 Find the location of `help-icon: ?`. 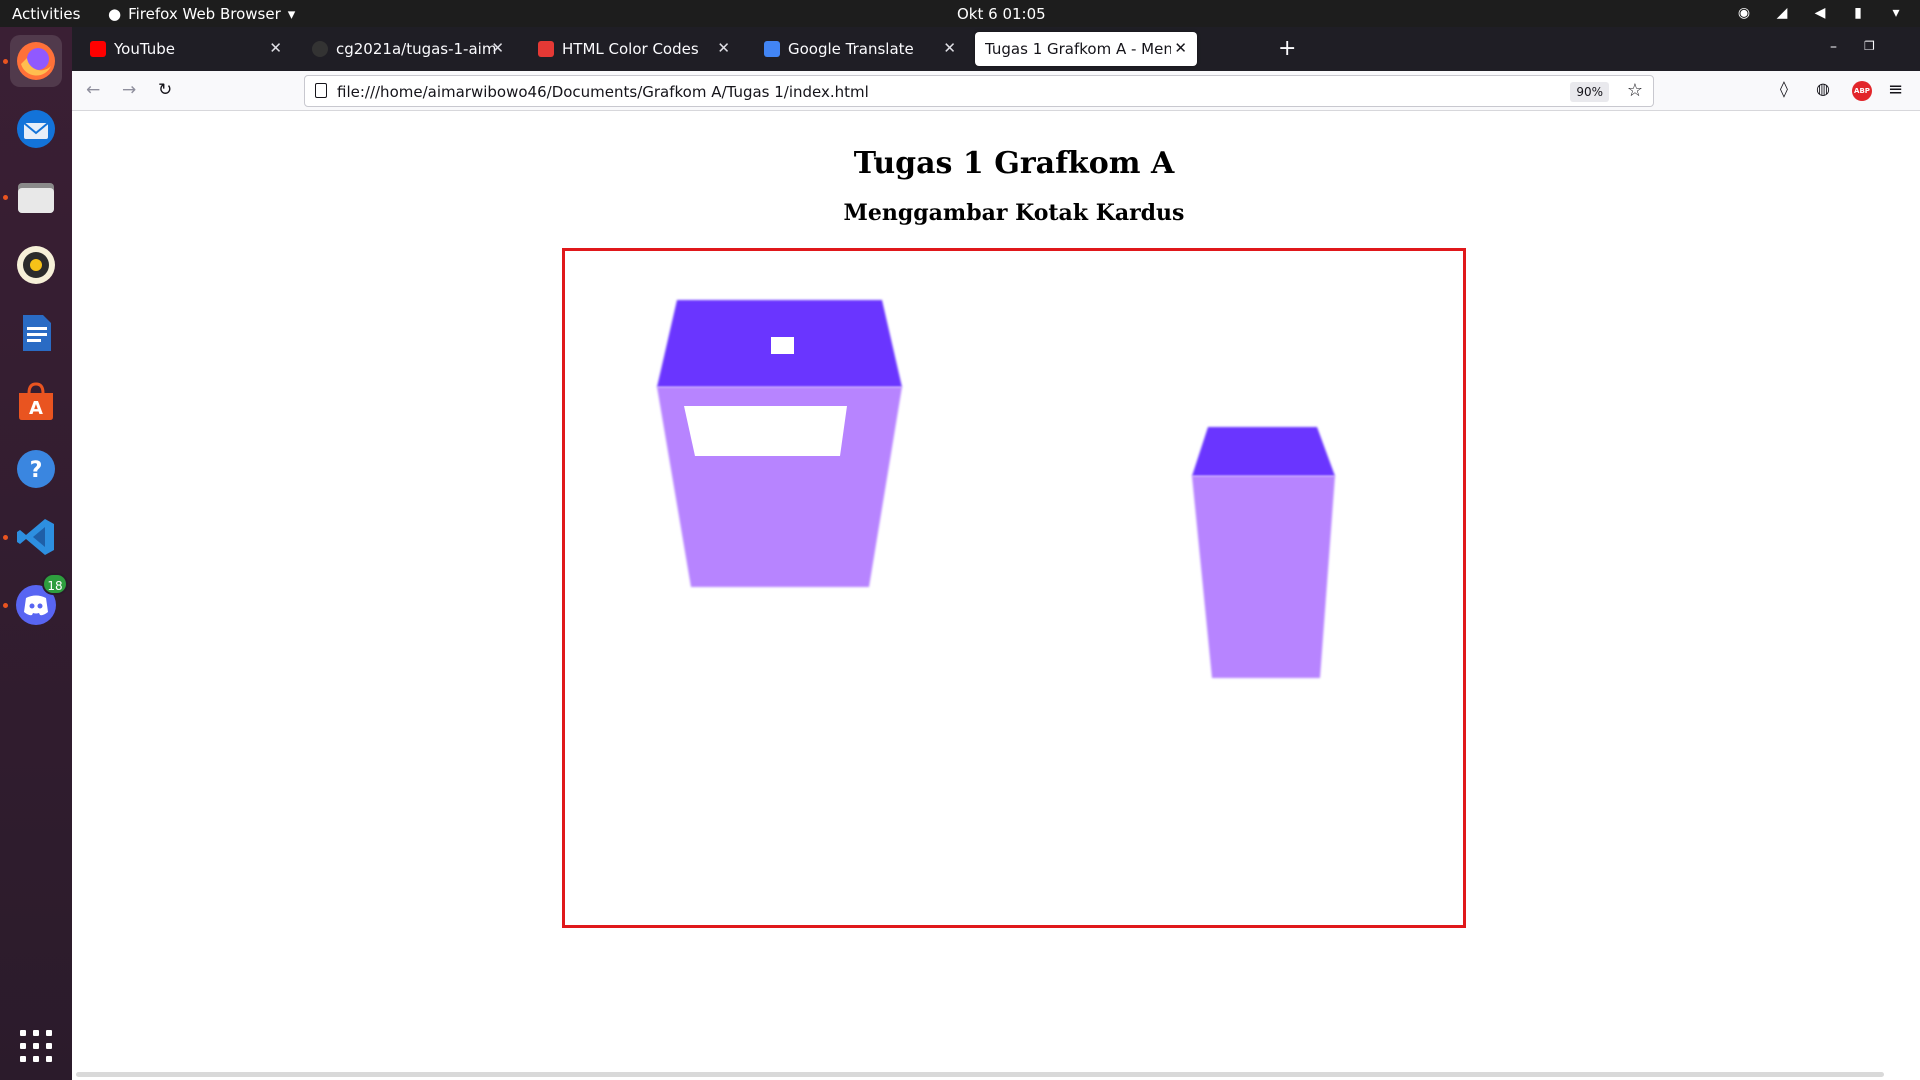

help-icon: ? is located at coordinates (36, 469).